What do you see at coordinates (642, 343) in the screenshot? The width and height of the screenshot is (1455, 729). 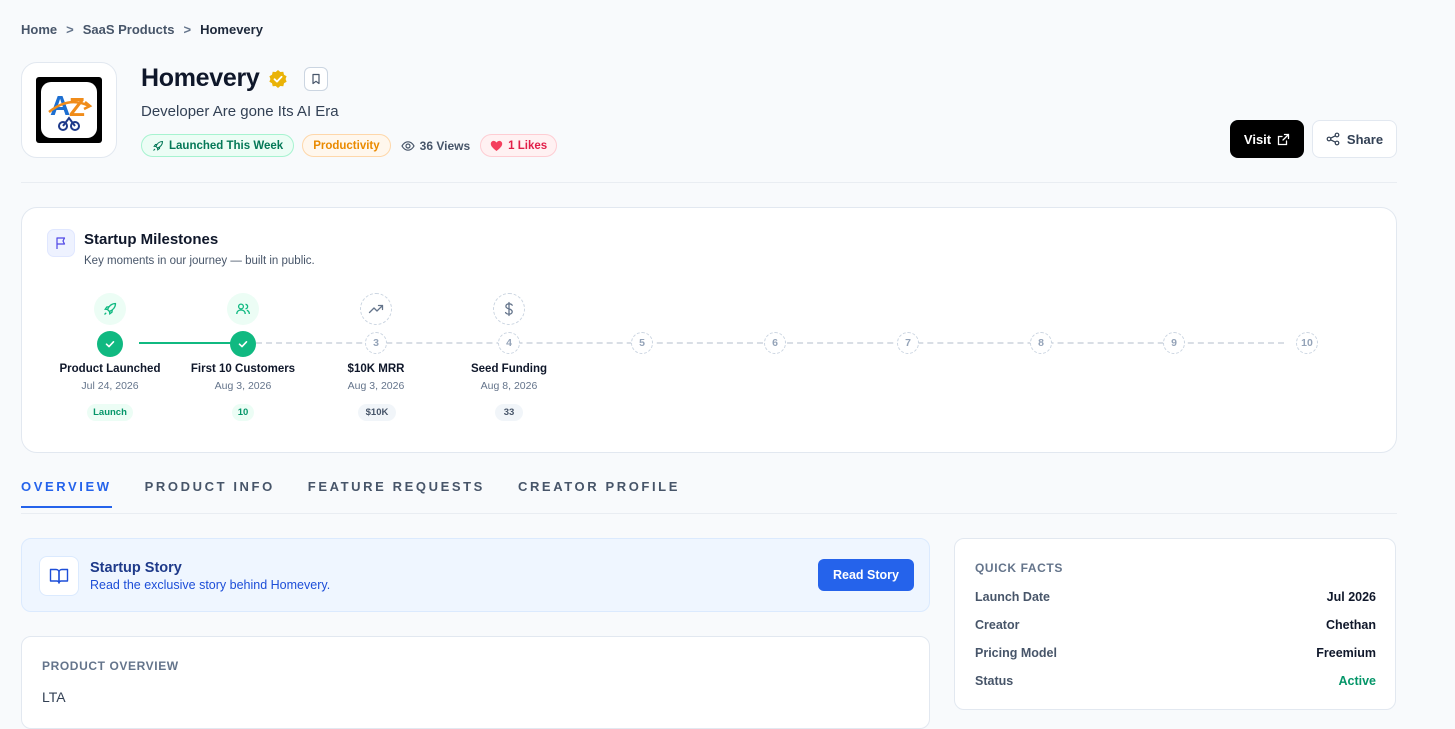 I see `milestone-step: 5` at bounding box center [642, 343].